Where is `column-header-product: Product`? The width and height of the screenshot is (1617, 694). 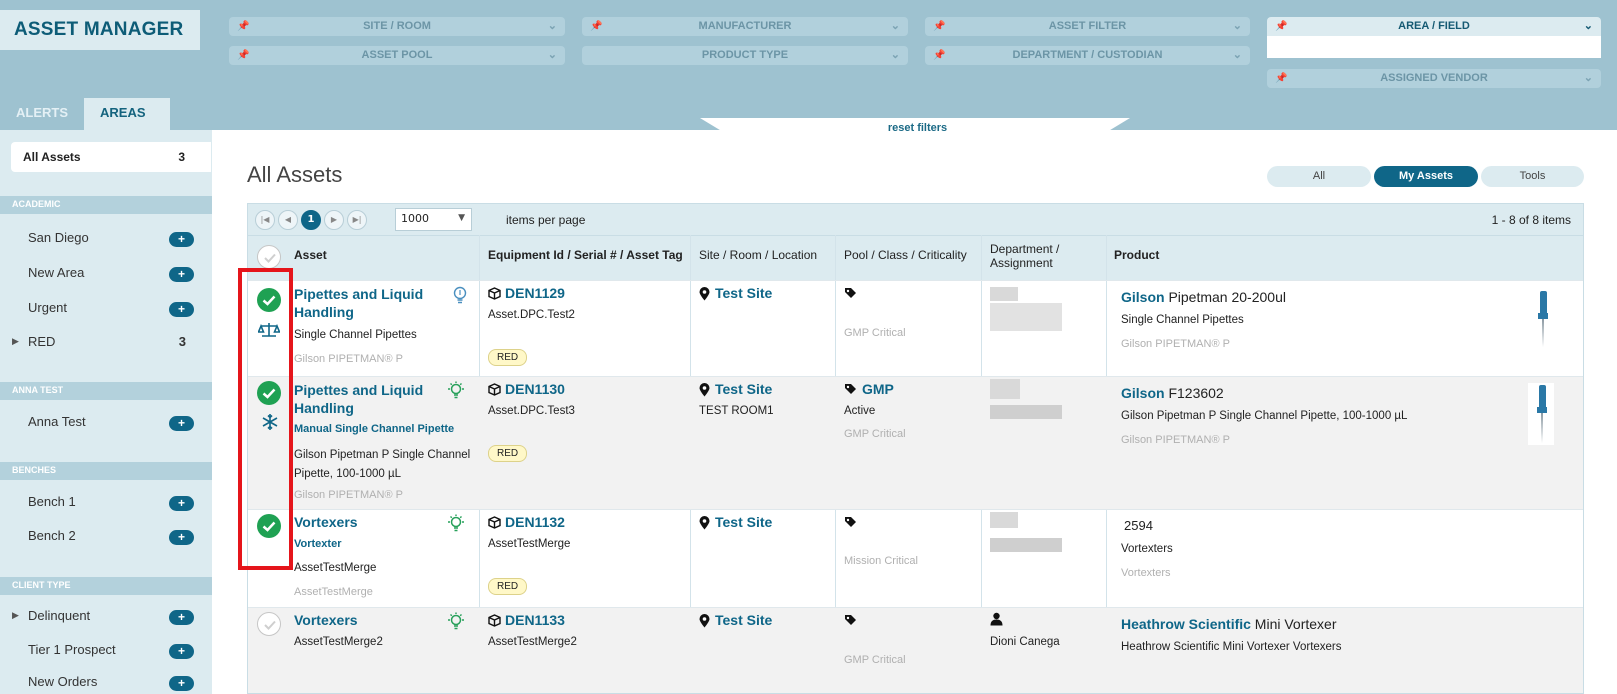
column-header-product: Product is located at coordinates (1136, 255).